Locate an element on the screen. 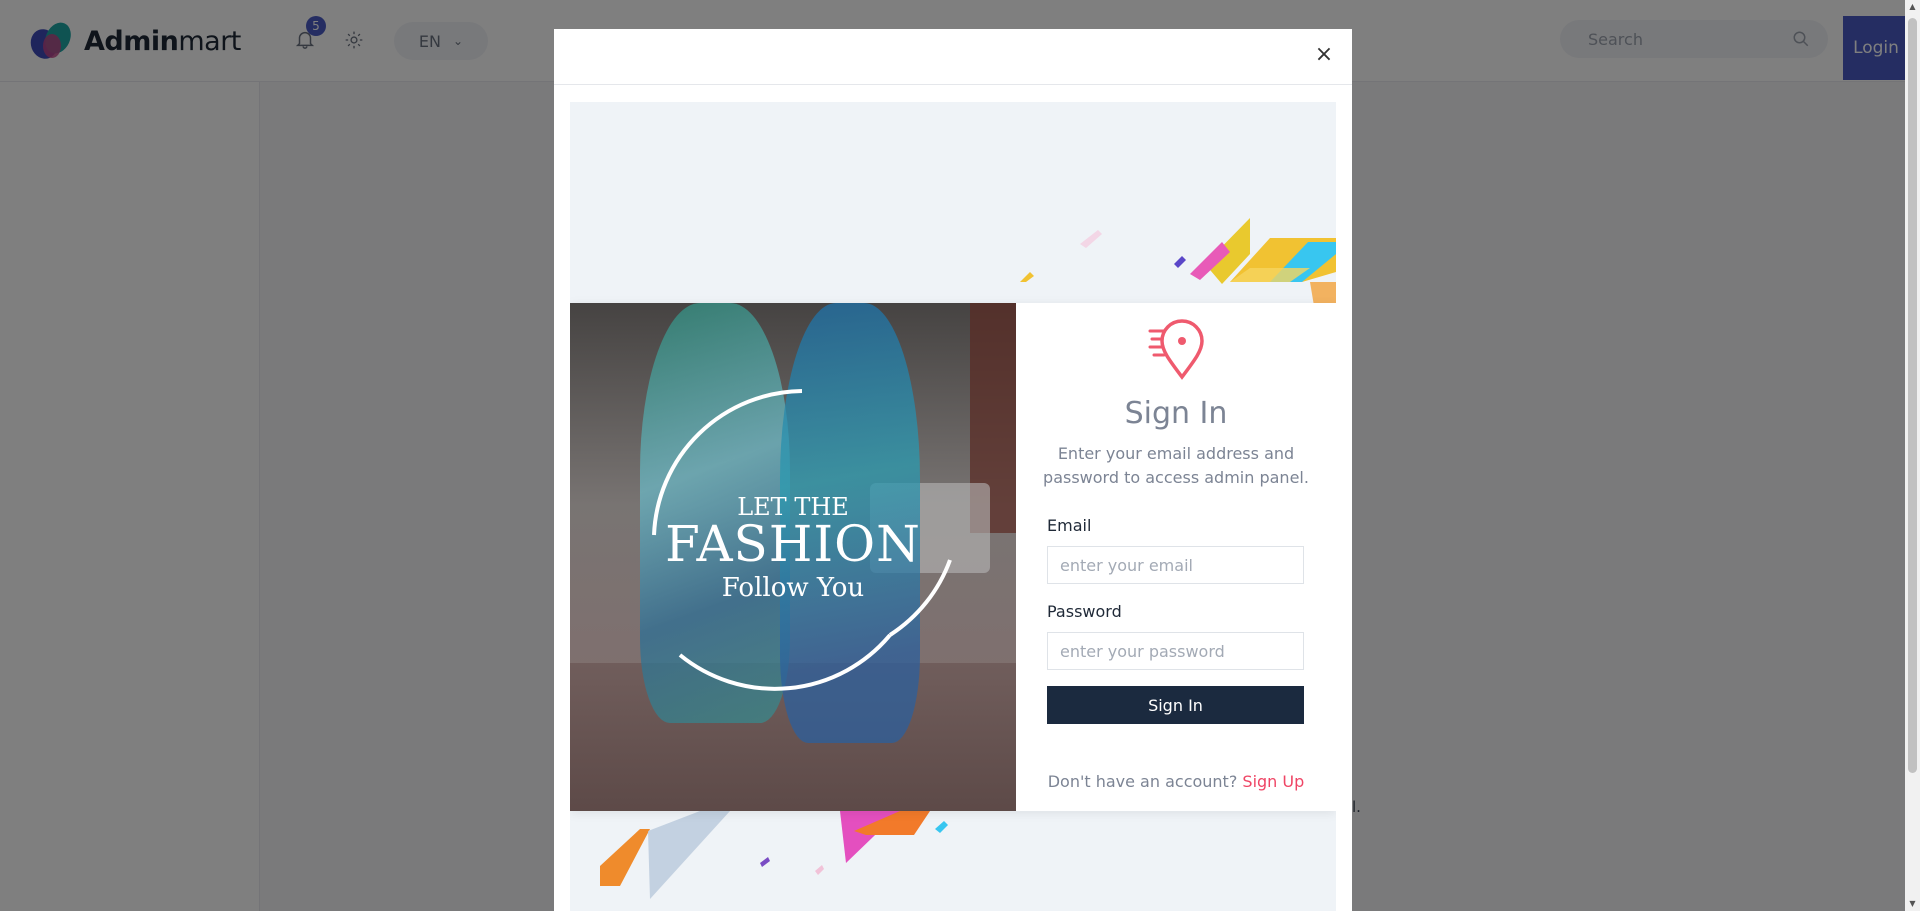 The width and height of the screenshot is (1920, 911). promo-line-2: FASHION is located at coordinates (793, 544).